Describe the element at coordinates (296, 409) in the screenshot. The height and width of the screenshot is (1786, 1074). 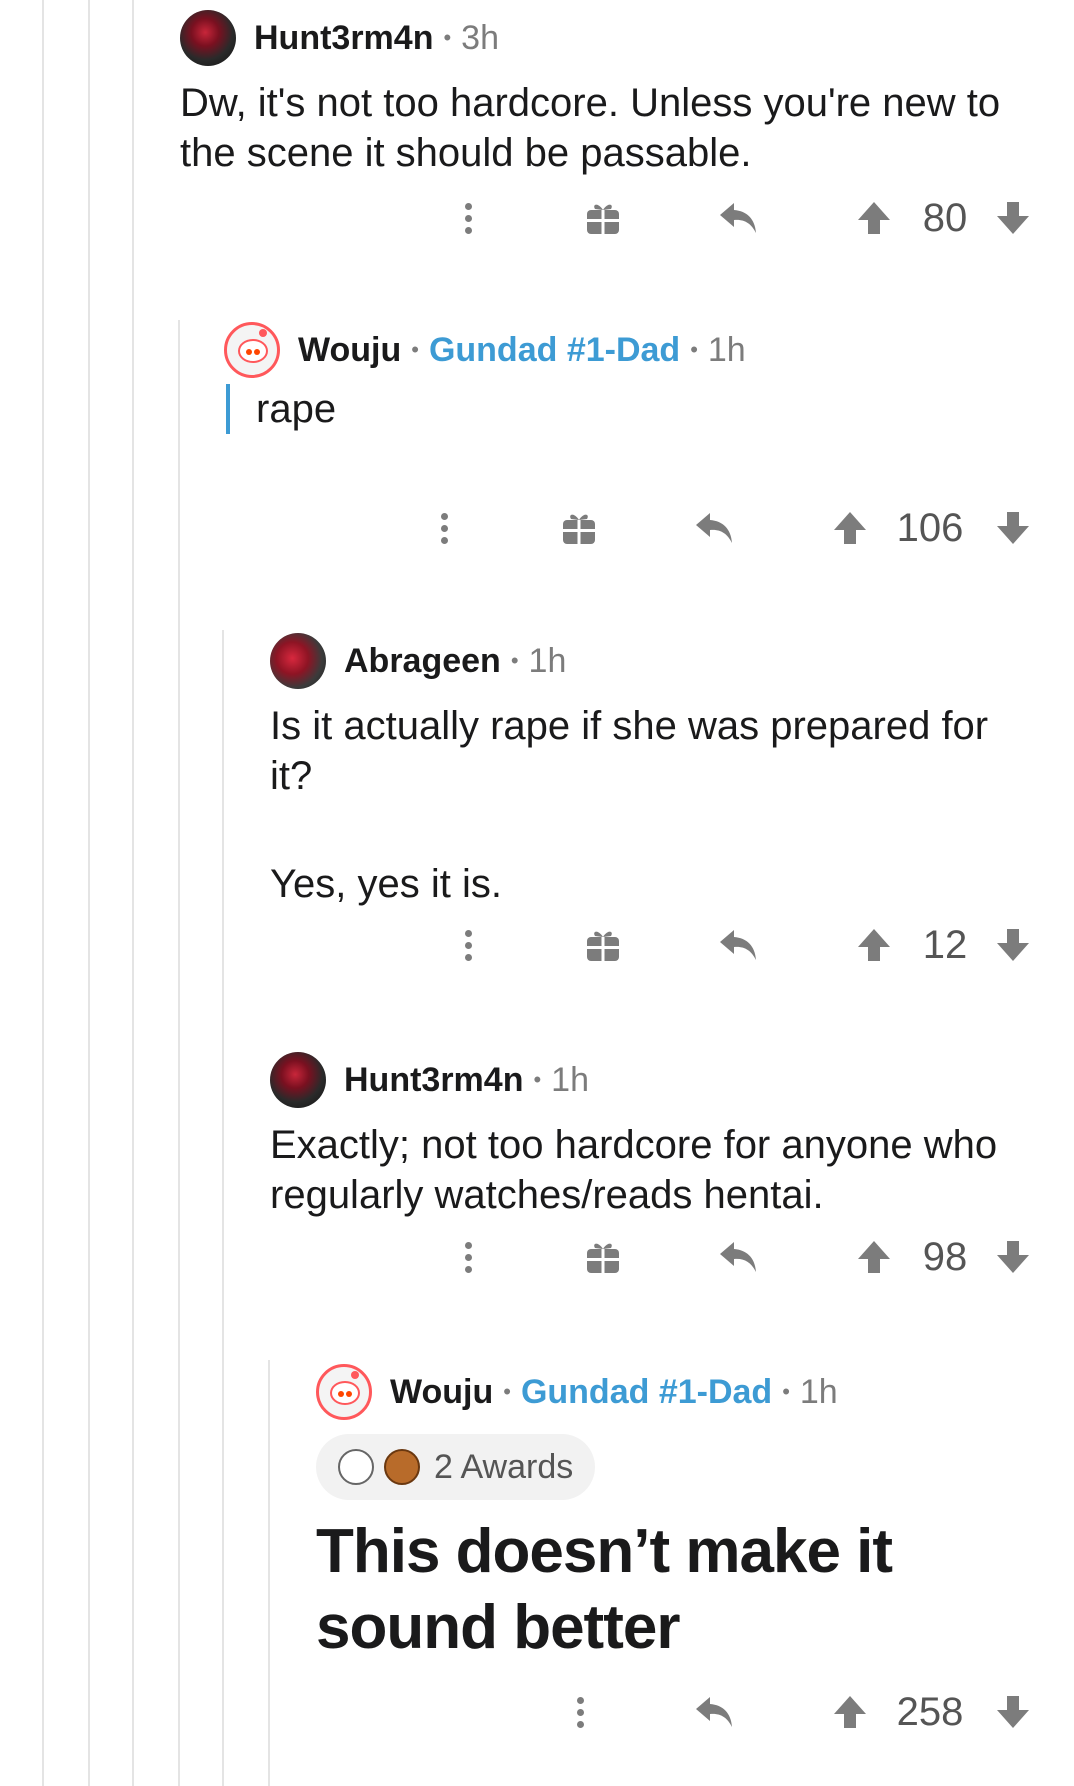
I see `quote-text: rape` at that location.